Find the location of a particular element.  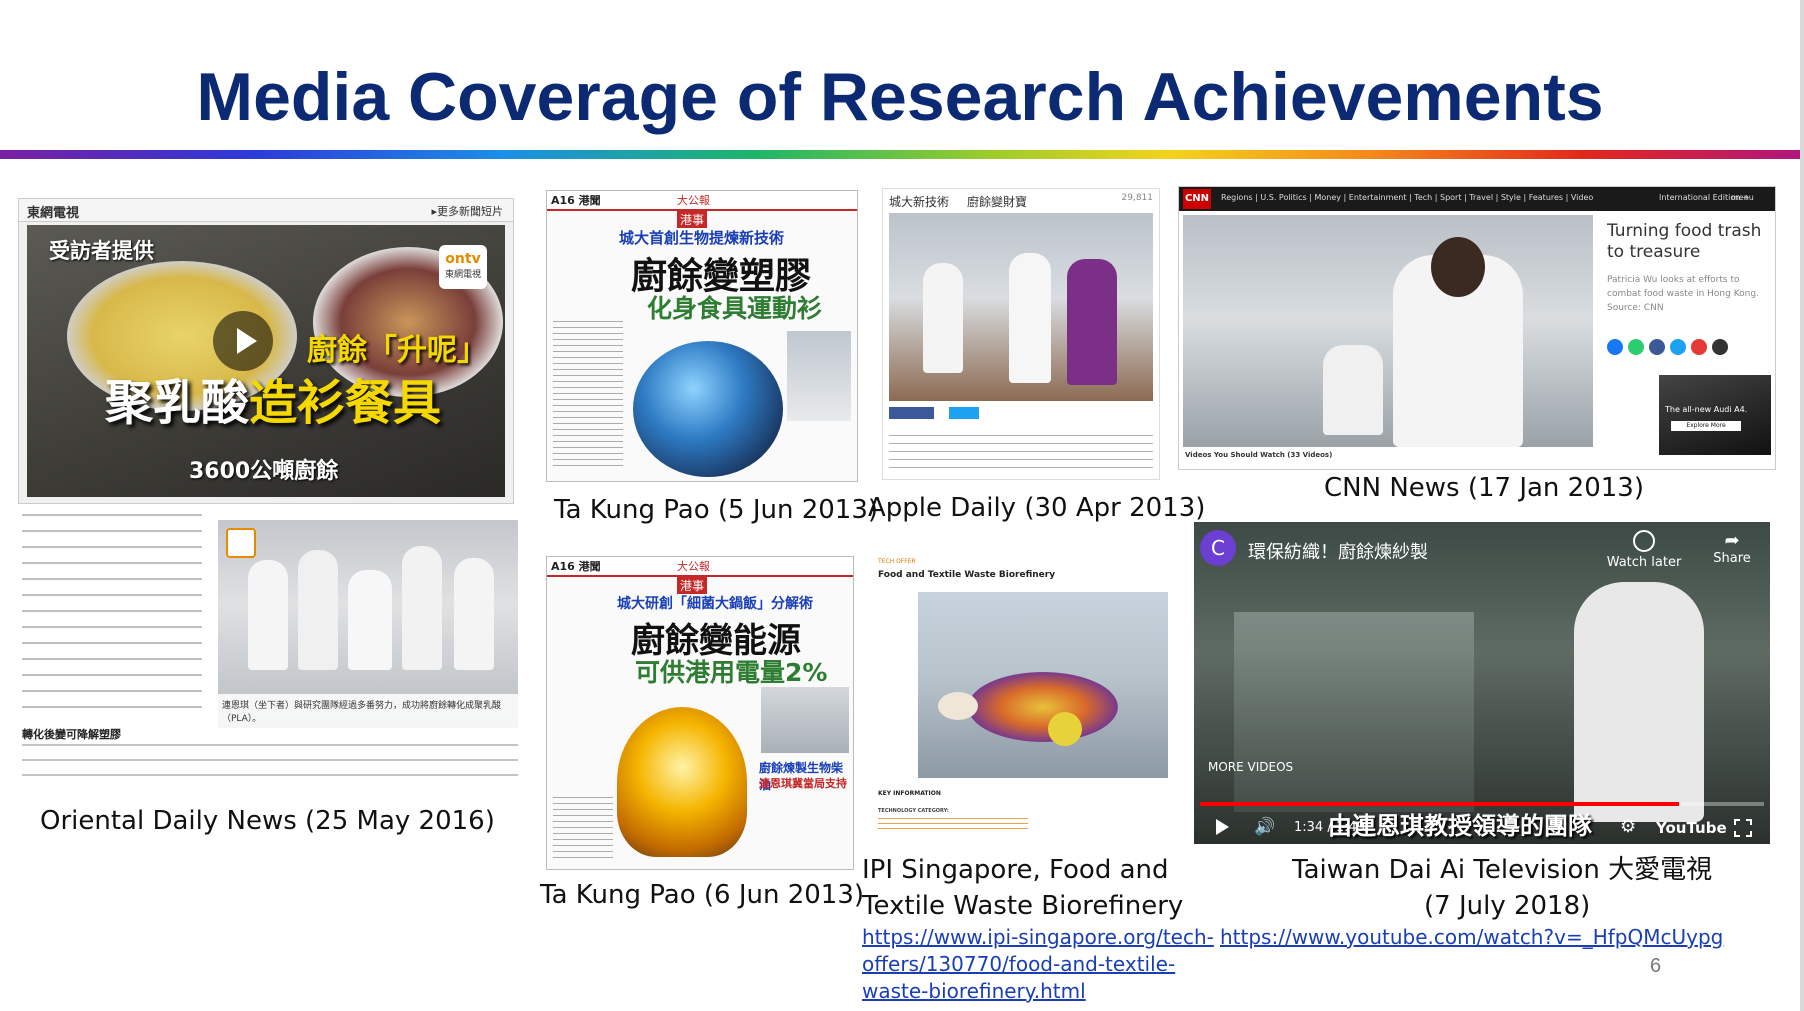

slide-edge is located at coordinates (1802, 505).